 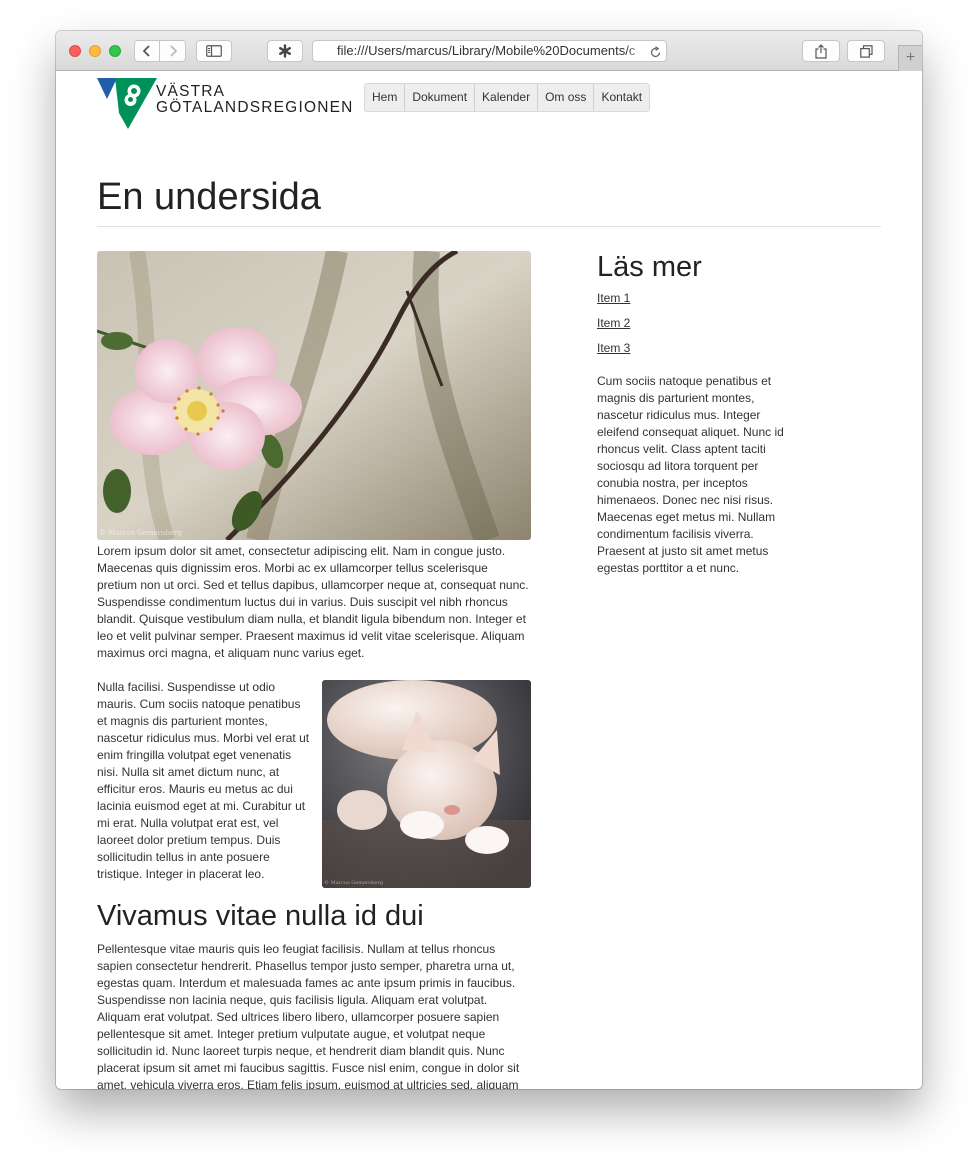 What do you see at coordinates (613, 348) in the screenshot?
I see `sidebar-link-item-3: Item 3` at bounding box center [613, 348].